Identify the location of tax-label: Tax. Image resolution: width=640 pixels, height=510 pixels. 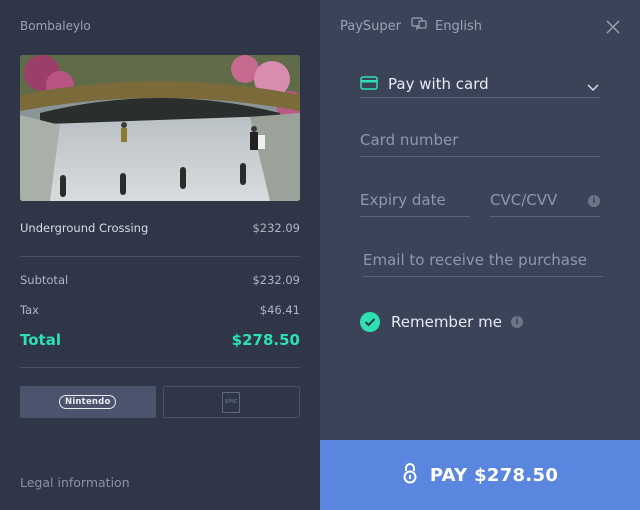
(29, 310).